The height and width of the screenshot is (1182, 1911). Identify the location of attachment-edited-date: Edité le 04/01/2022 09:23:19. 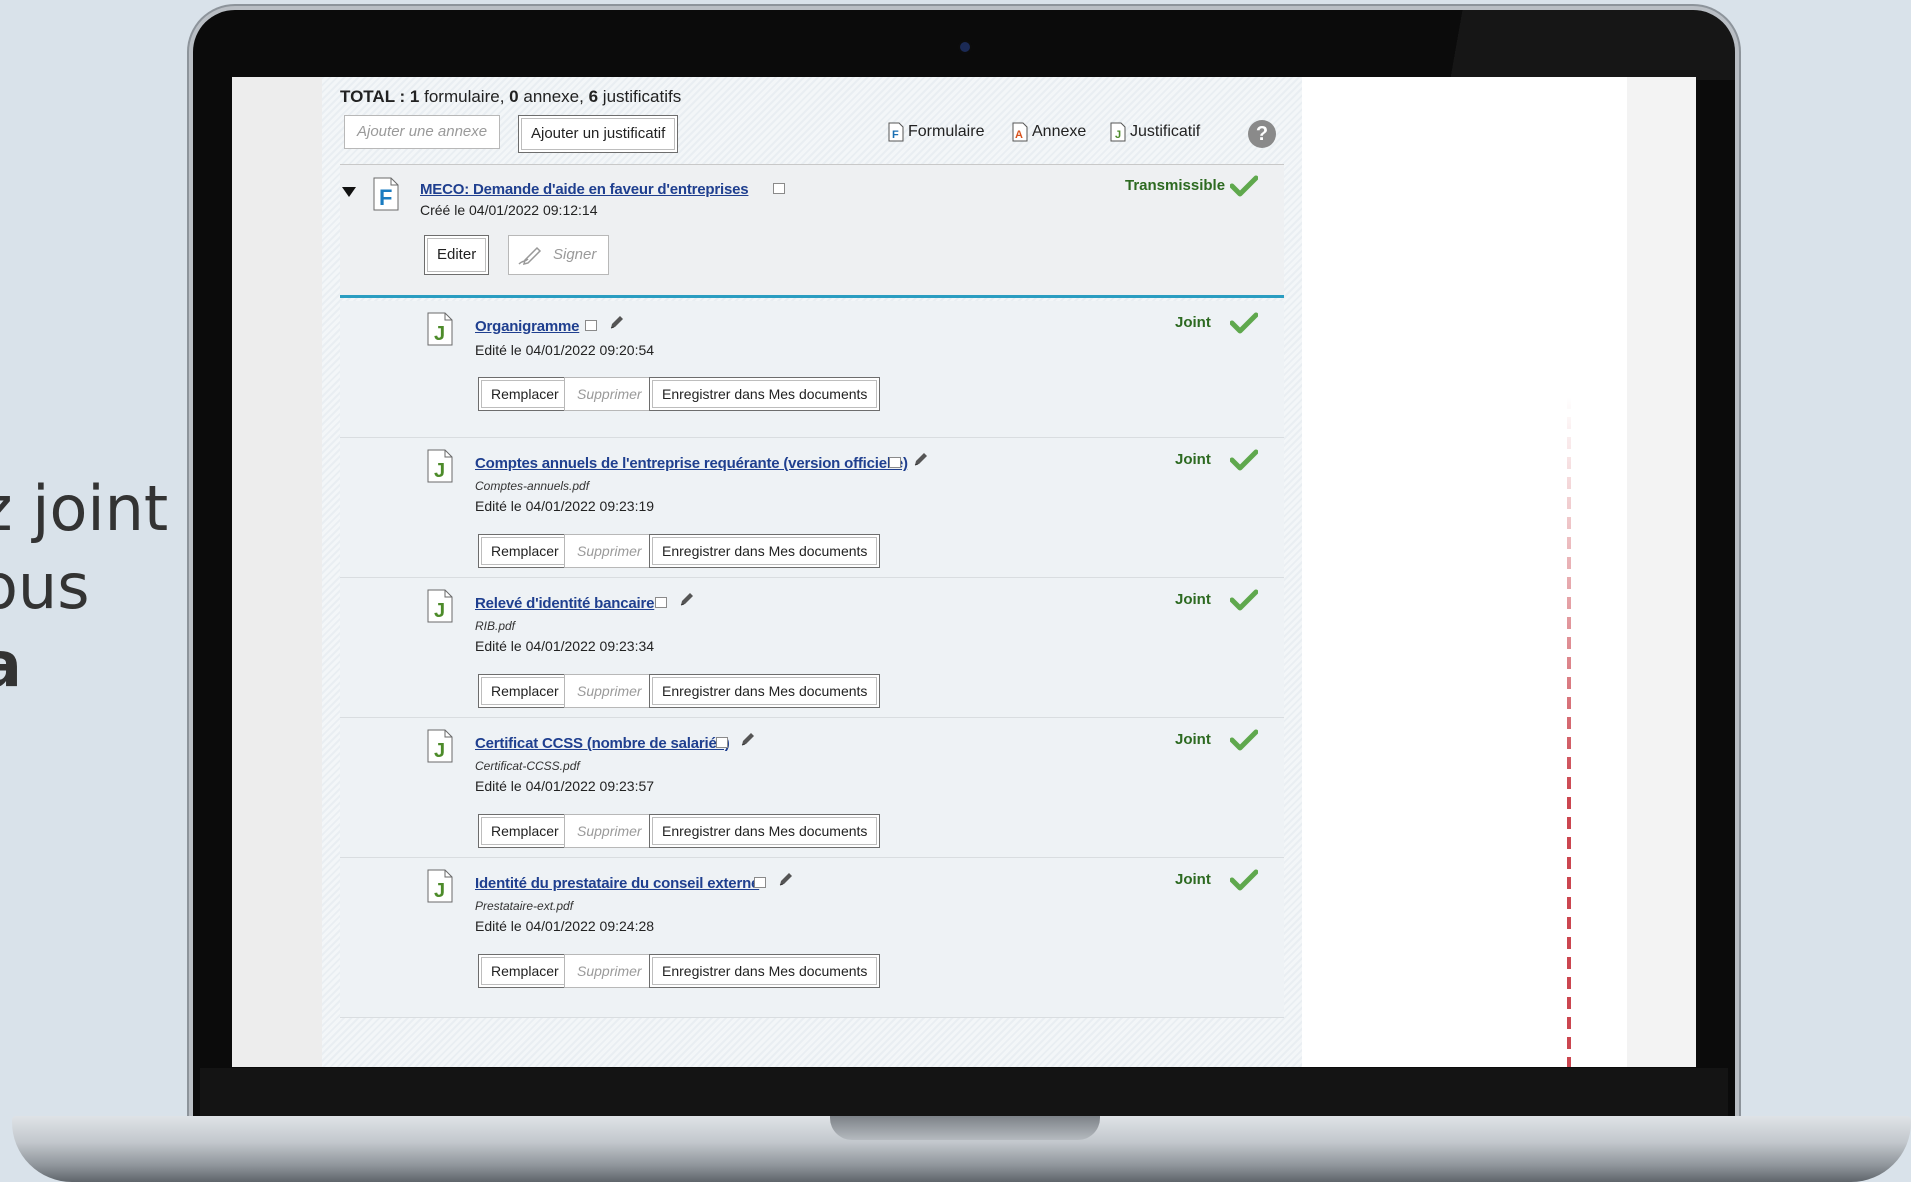
(565, 506).